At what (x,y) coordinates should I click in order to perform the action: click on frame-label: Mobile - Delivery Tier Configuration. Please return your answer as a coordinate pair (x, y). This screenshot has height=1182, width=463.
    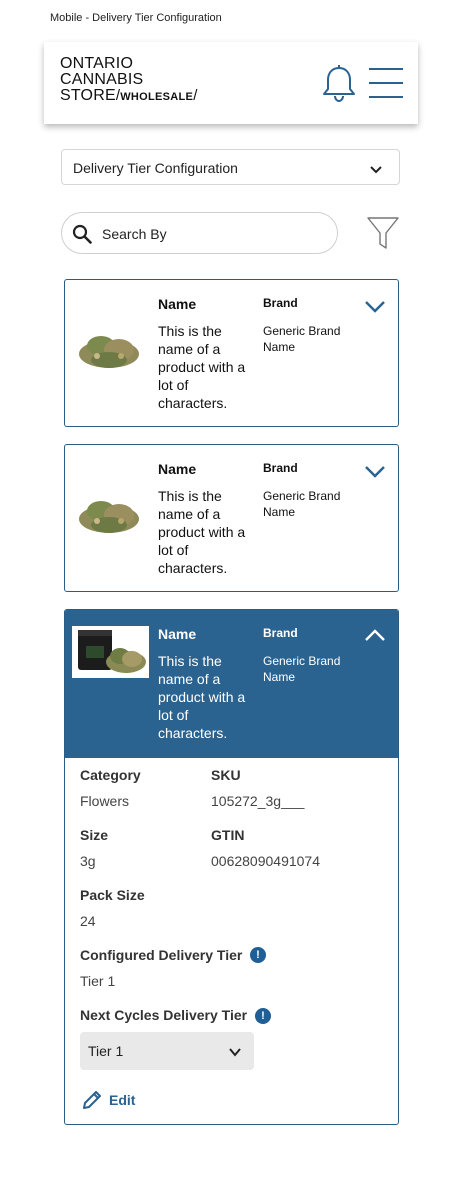
    Looking at the image, I should click on (136, 18).